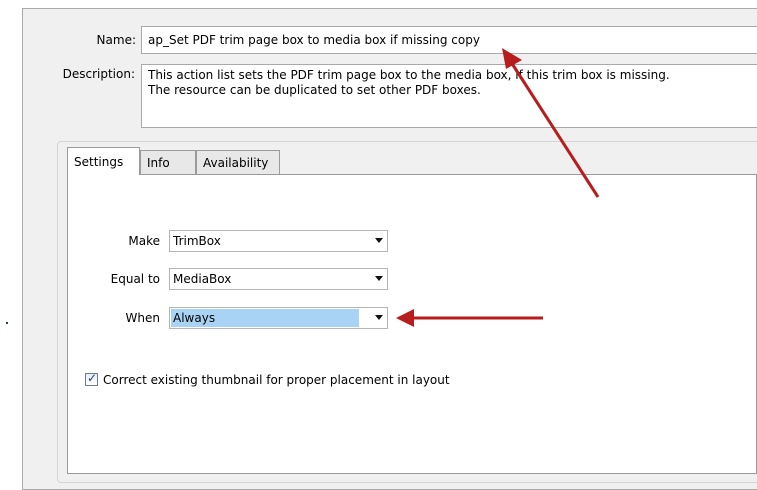 The height and width of the screenshot is (490, 757). I want to click on arrow-to-name-field, so click(551, 123).